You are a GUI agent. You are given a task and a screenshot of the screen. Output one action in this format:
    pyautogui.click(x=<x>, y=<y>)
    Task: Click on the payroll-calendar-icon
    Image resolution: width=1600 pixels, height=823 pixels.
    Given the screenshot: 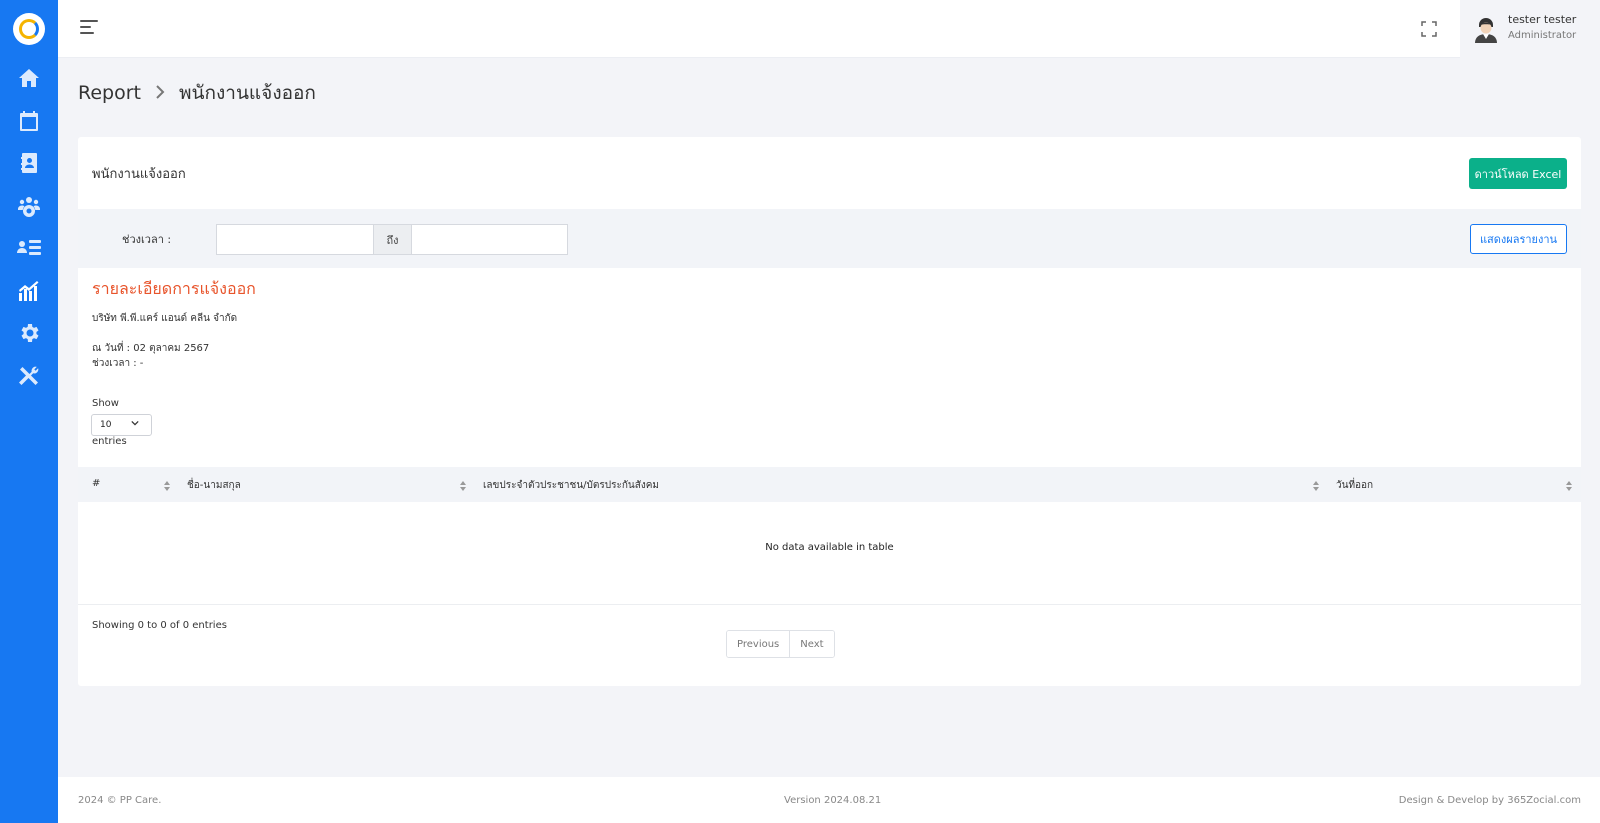 What is the action you would take?
    pyautogui.click(x=29, y=121)
    